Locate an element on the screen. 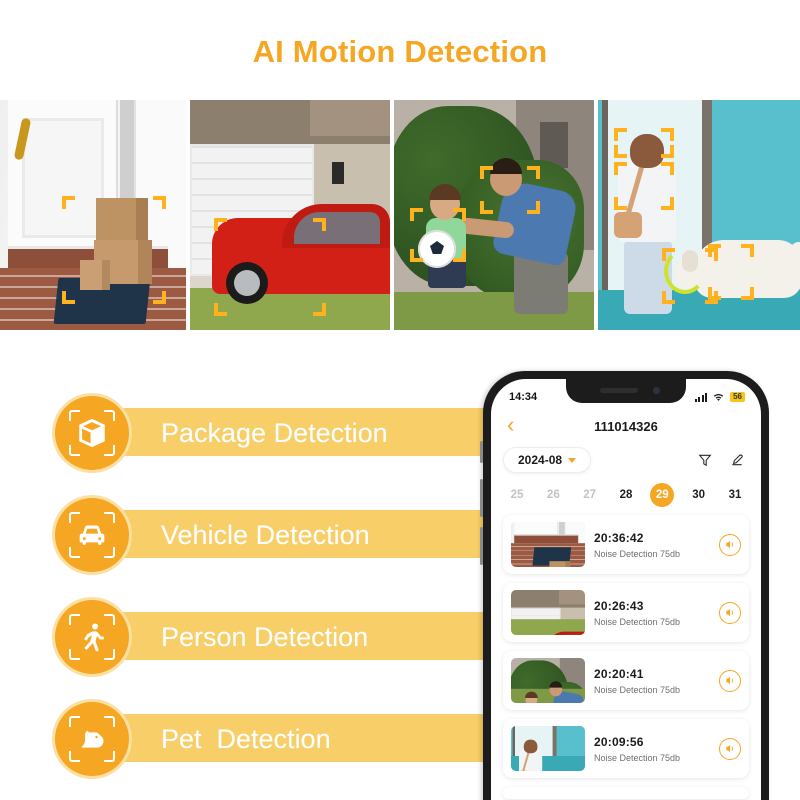 The width and height of the screenshot is (800, 800). photo-package-on-porch is located at coordinates (93, 215).